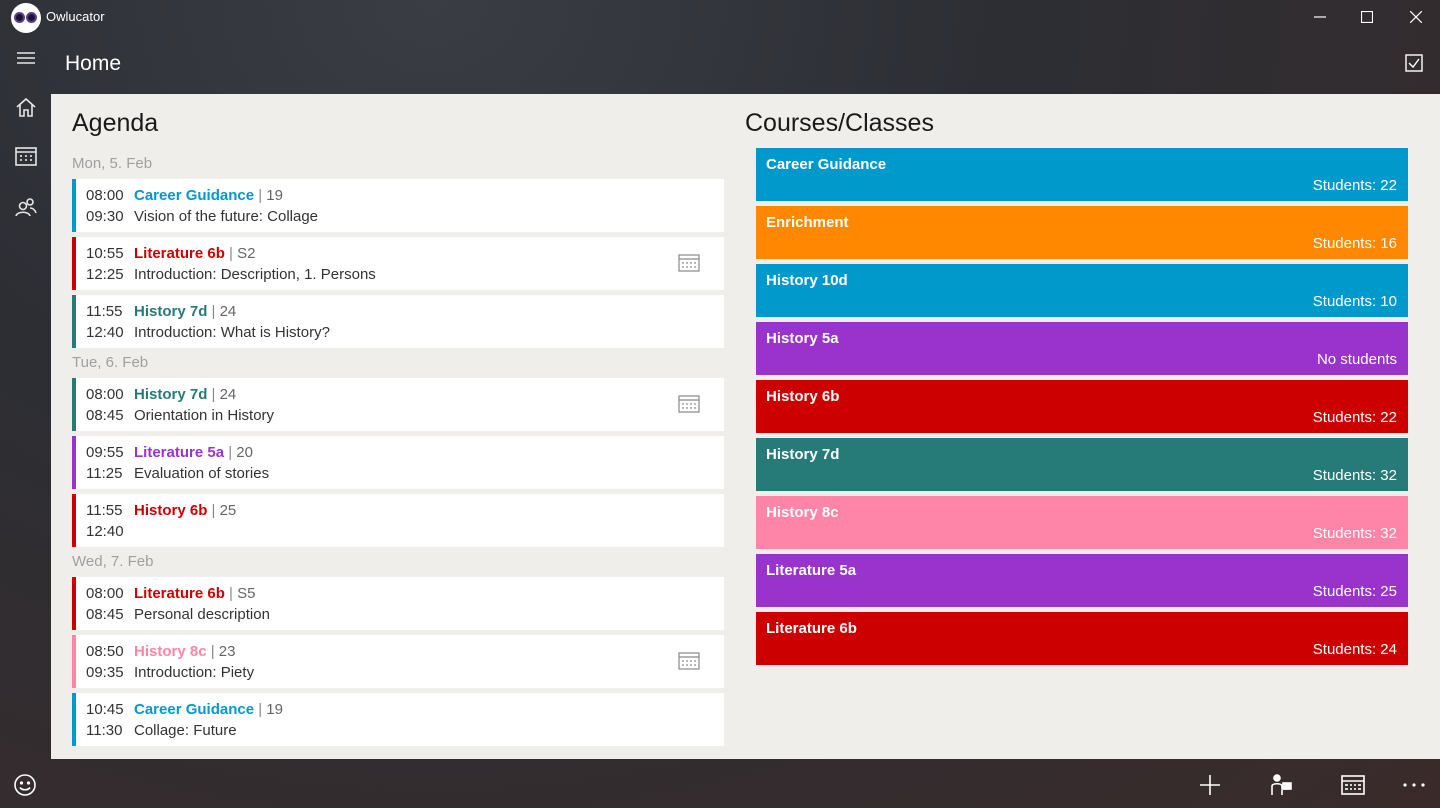 The height and width of the screenshot is (808, 1440). I want to click on course-tile: Career Guidance Students: 22, so click(1082, 174).